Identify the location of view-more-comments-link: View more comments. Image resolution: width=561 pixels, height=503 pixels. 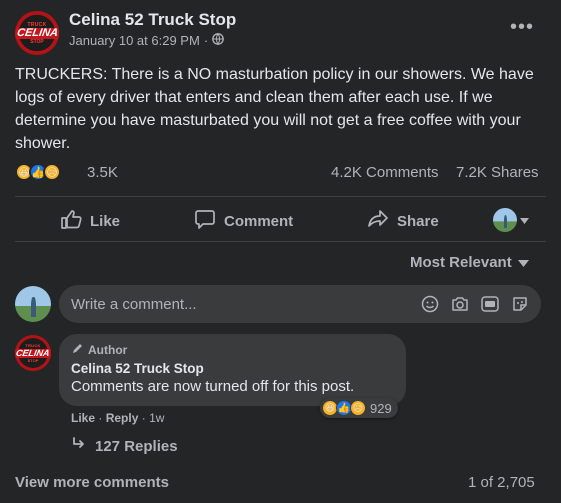
(92, 482).